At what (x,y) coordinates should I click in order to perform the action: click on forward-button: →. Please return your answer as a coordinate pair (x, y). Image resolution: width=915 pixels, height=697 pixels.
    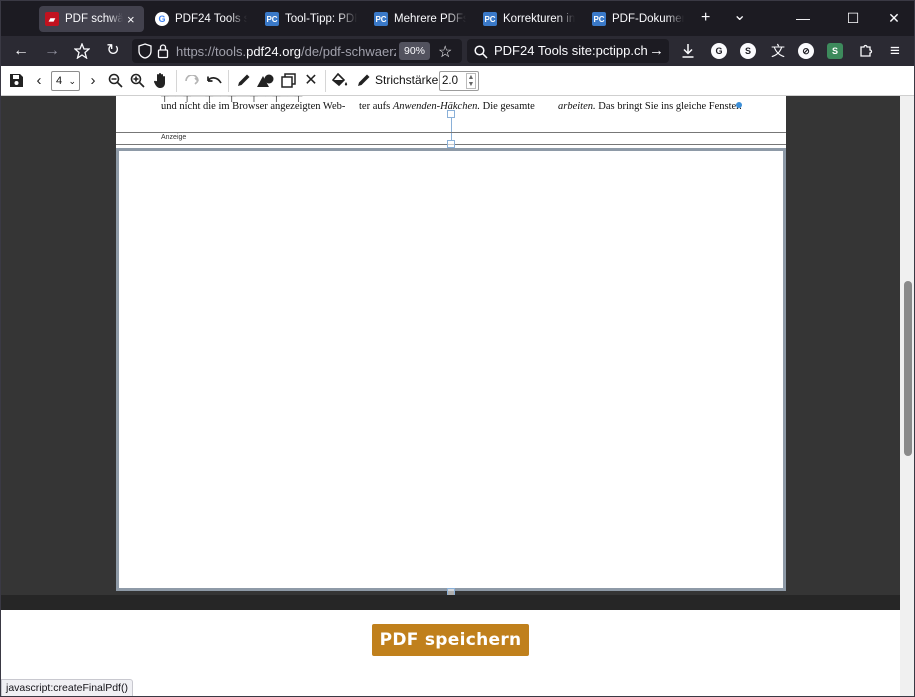
    Looking at the image, I should click on (52, 51).